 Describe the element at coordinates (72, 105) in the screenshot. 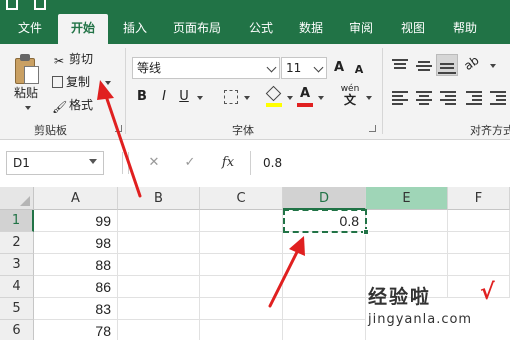

I see `format-painter-button: 🖌 格式` at that location.